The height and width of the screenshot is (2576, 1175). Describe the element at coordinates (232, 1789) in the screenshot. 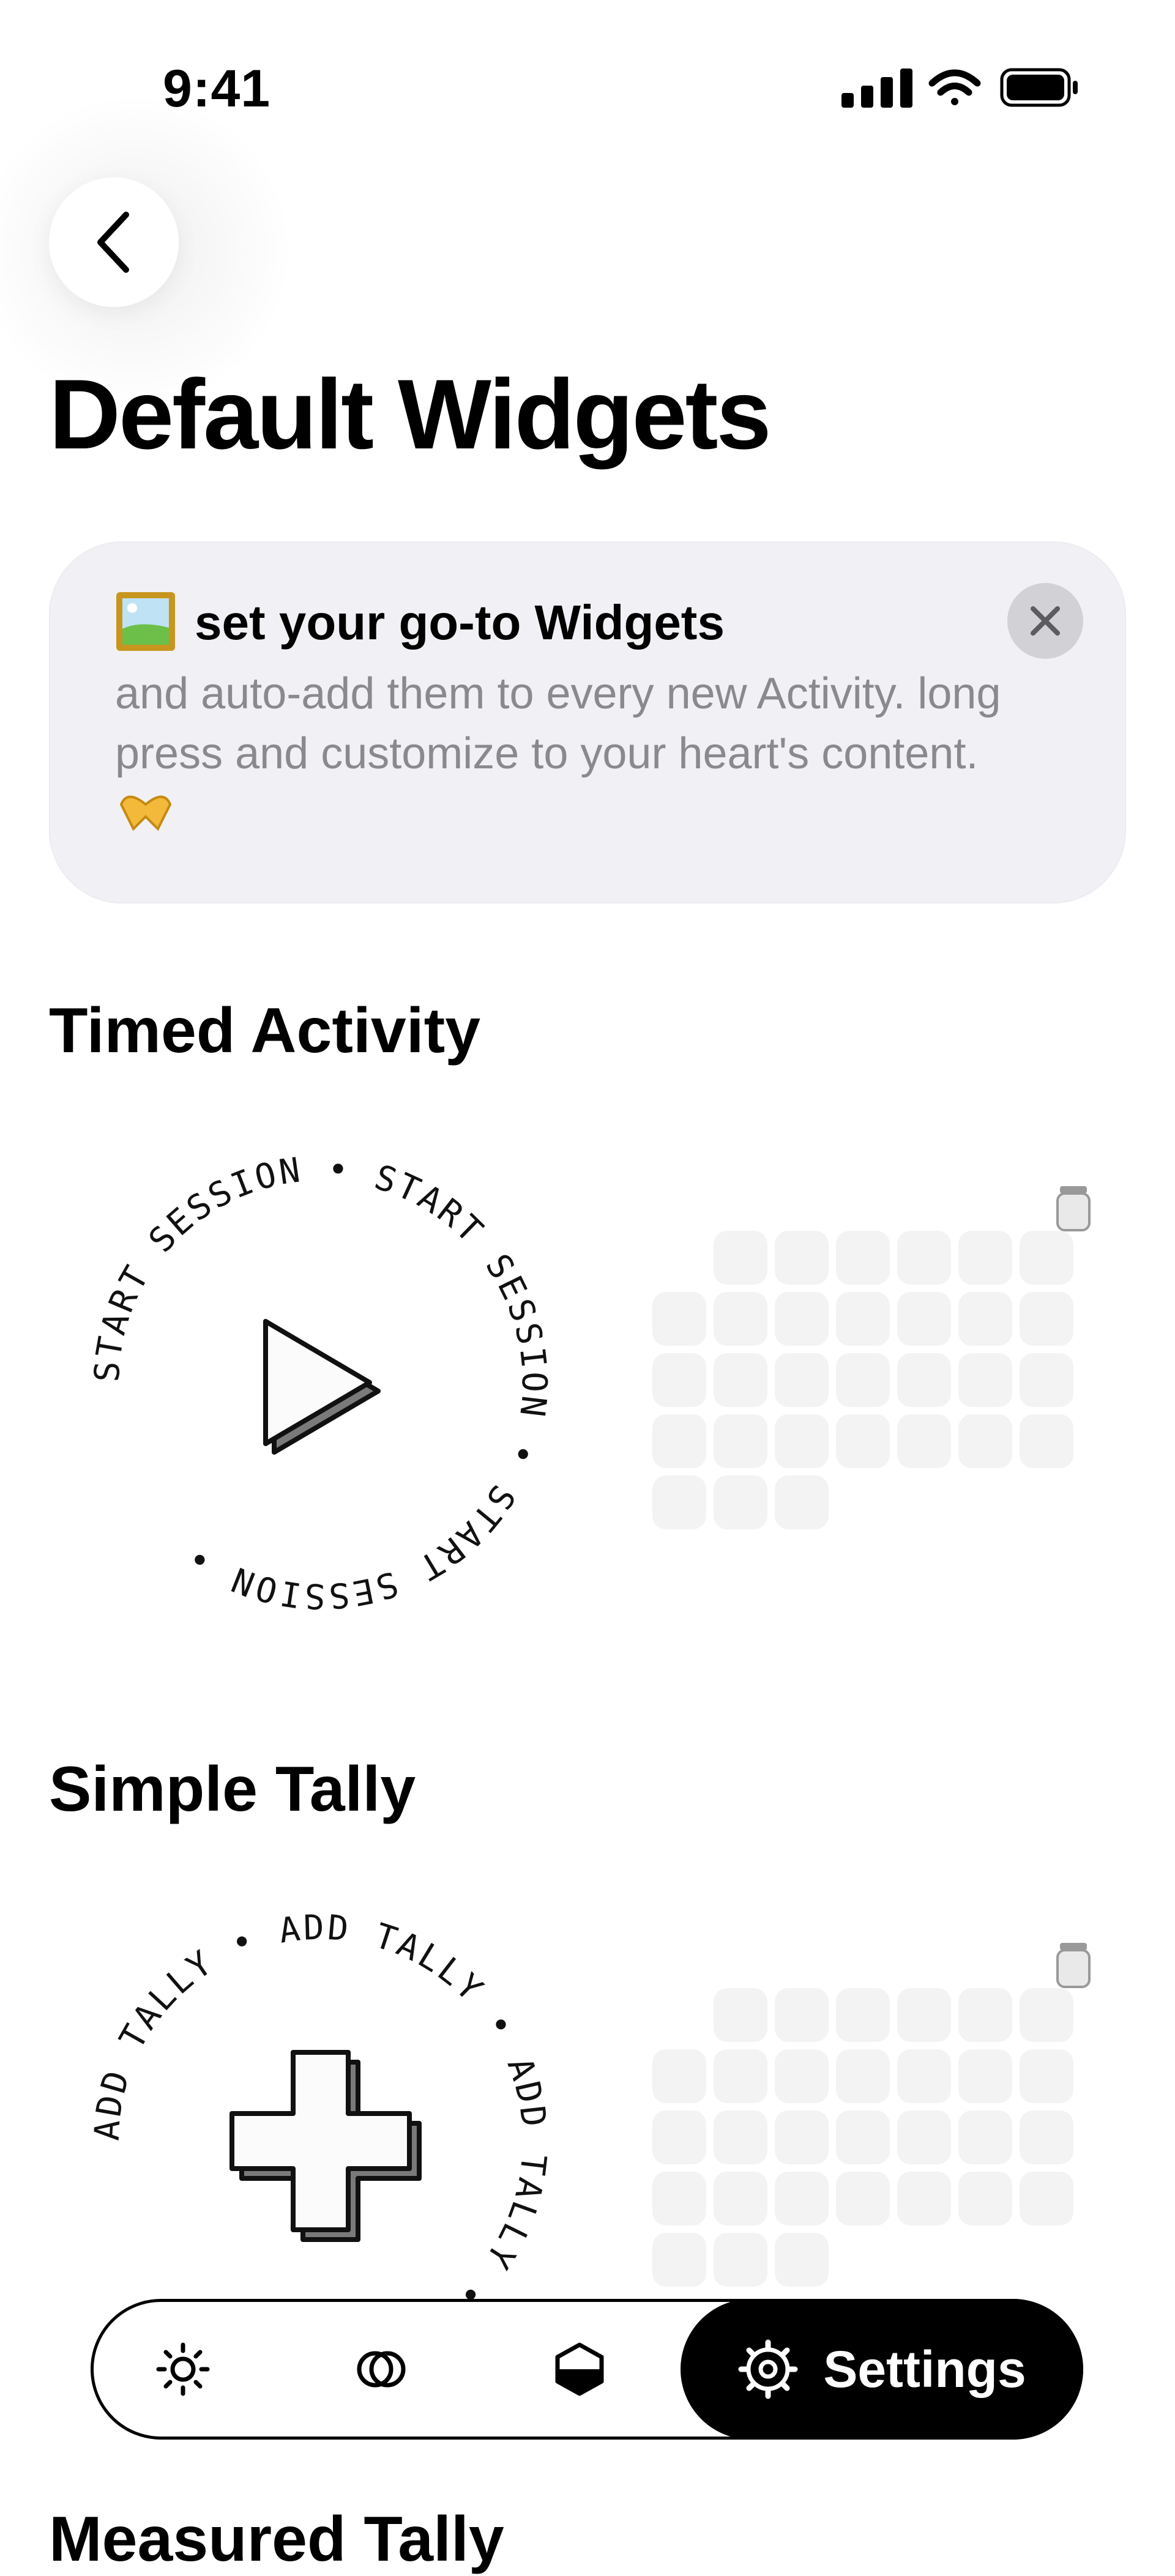

I see `section-title-simple-tally: Simple Tally` at that location.